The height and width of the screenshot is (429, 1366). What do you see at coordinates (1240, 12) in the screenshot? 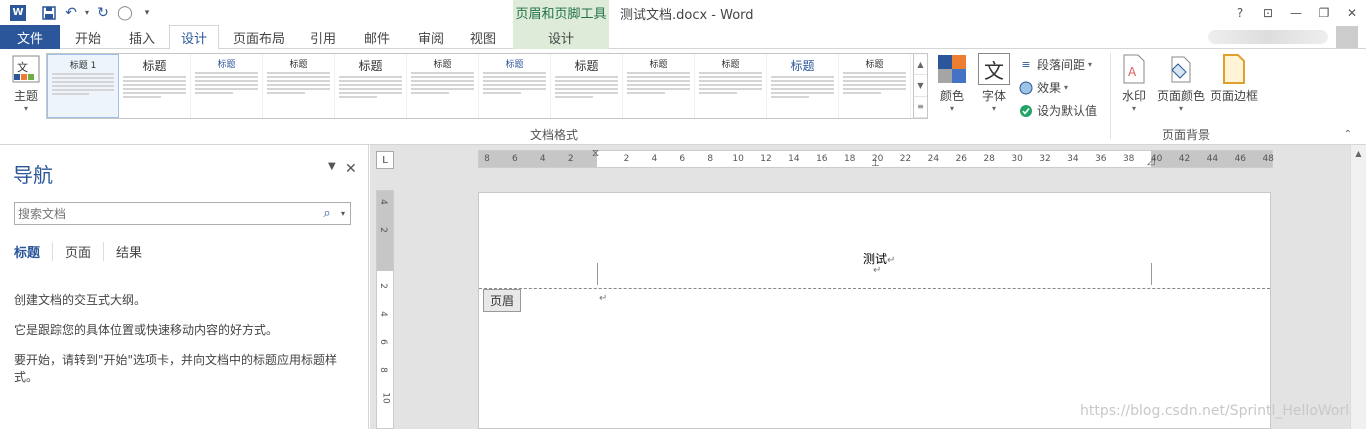
I see `help-icon: ?` at bounding box center [1240, 12].